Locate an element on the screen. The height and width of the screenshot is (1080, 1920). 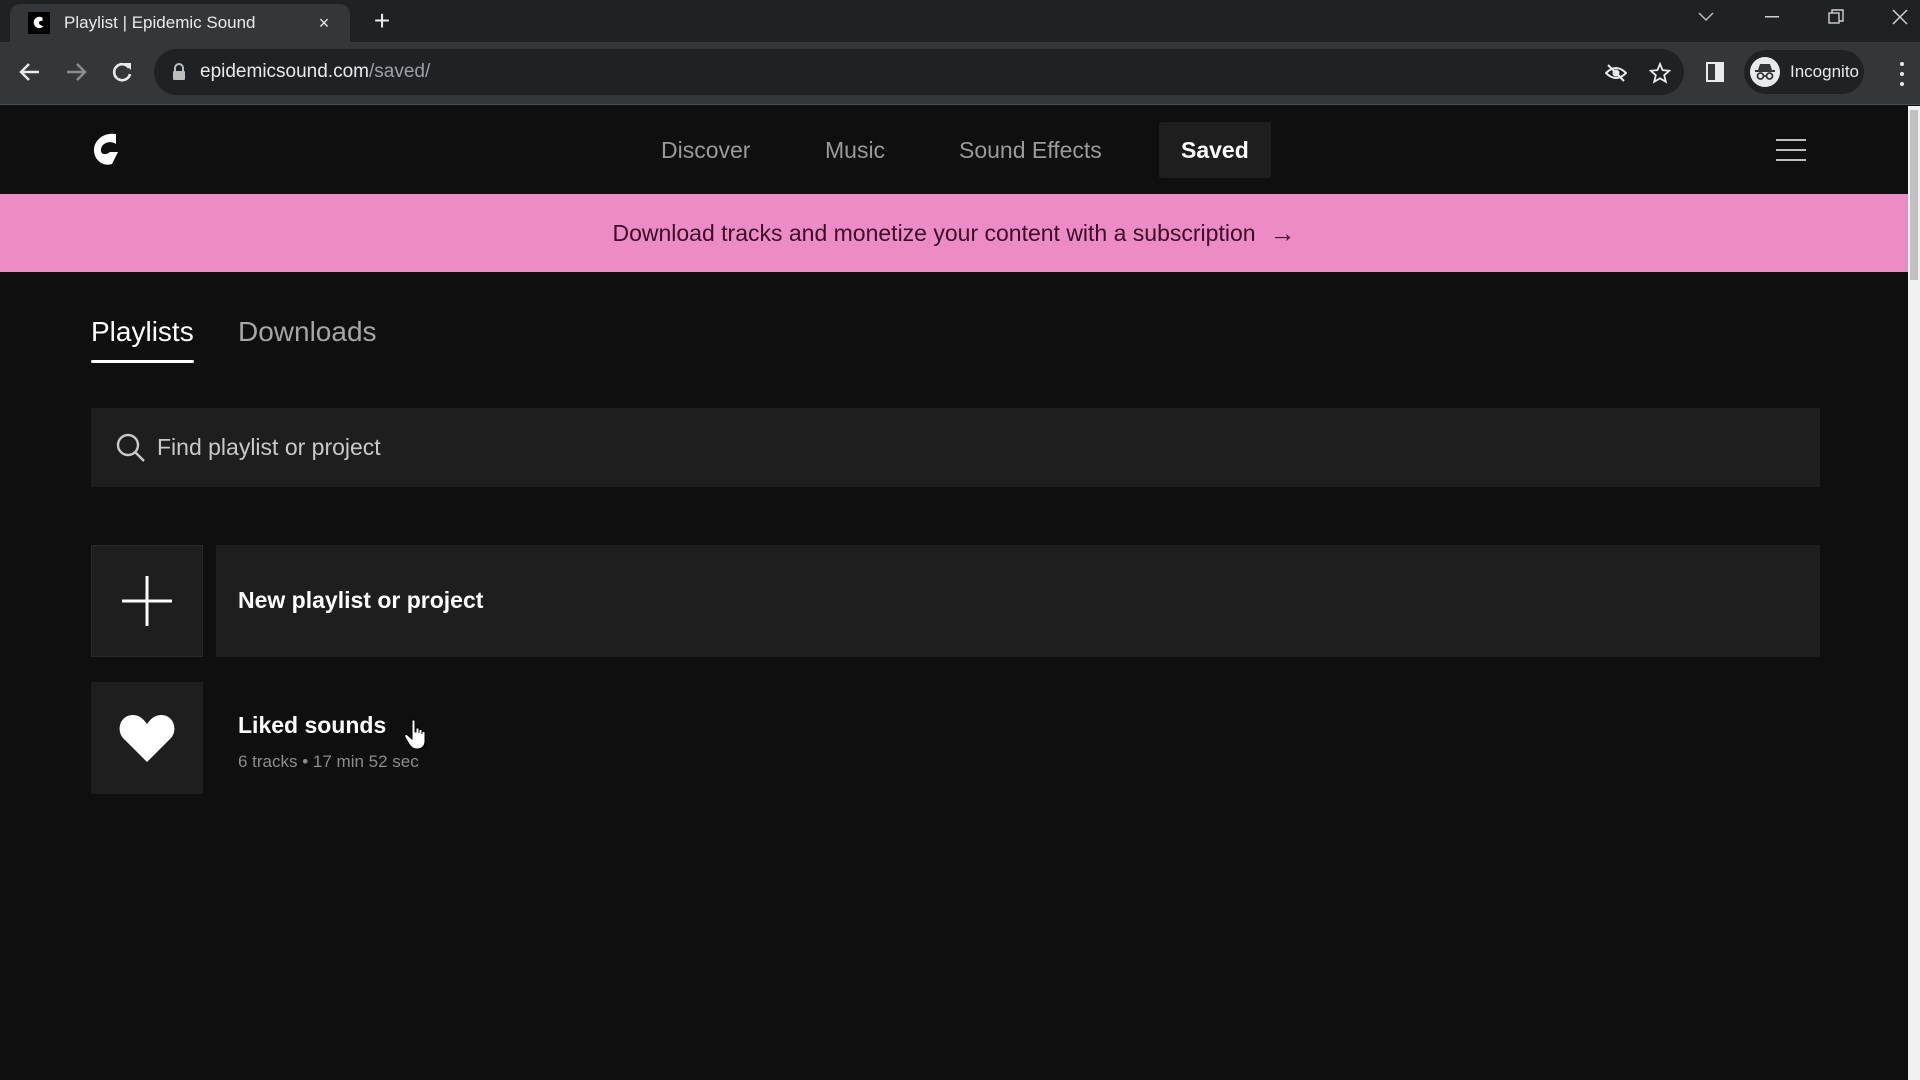
restore-icon is located at coordinates (1836, 17).